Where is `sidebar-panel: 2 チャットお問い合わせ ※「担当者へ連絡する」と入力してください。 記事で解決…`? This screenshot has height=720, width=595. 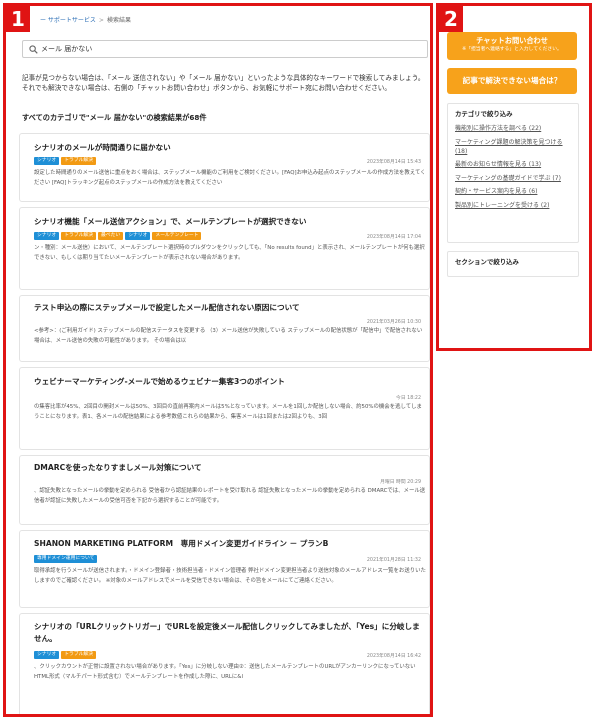 sidebar-panel: 2 チャットお問い合わせ ※「担当者へ連絡する」と入力してください。 記事で解決… is located at coordinates (514, 177).